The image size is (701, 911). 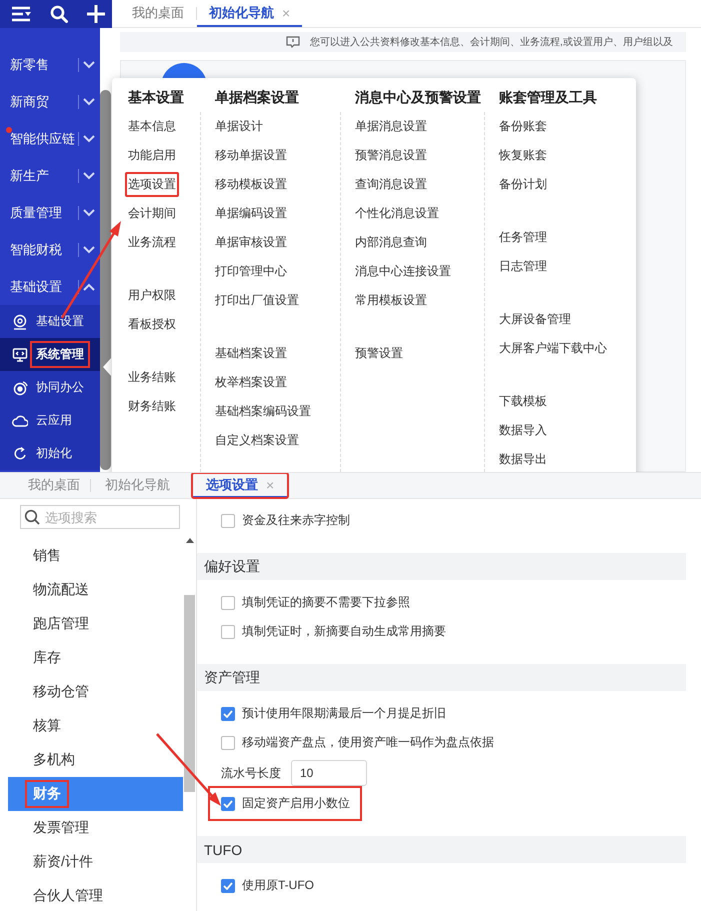 What do you see at coordinates (523, 155) in the screenshot?
I see `menu-item: 恢复账套` at bounding box center [523, 155].